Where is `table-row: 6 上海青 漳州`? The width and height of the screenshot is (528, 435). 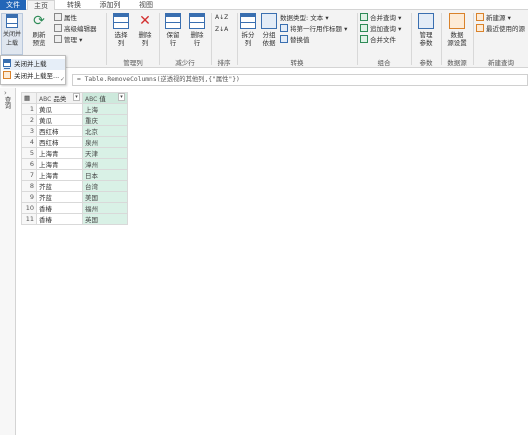
table-row: 6 上海青 漳州 is located at coordinates (74, 164).